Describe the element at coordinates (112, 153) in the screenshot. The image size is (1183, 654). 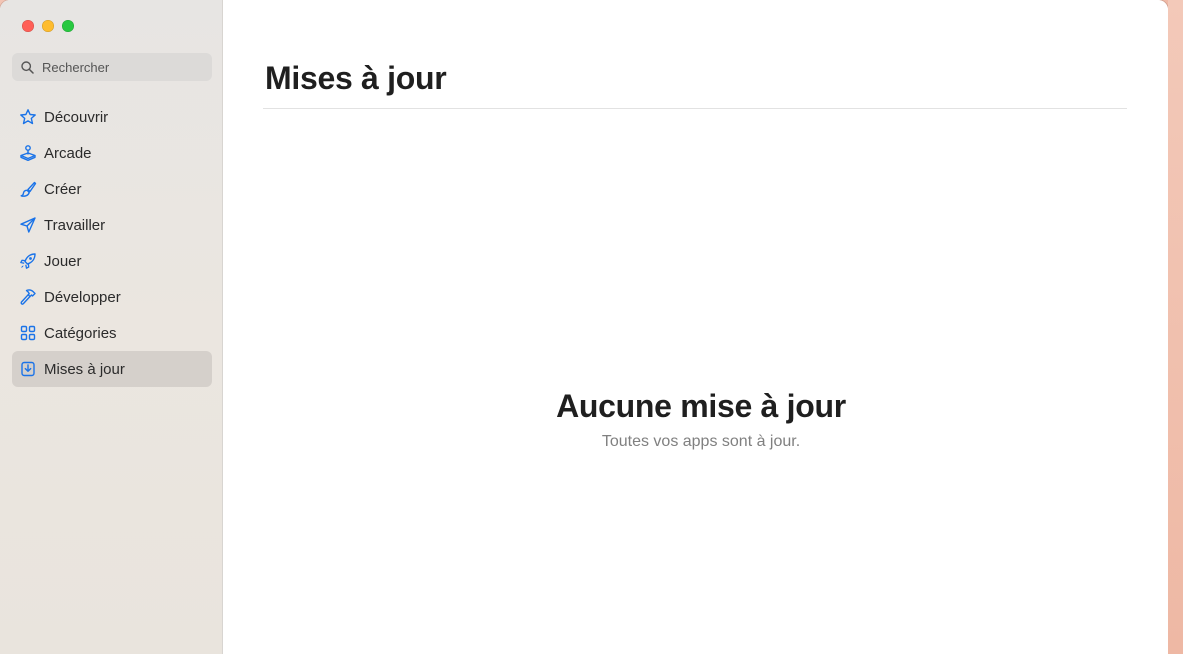
I see `sidebar-item-arcade: Arcade` at that location.